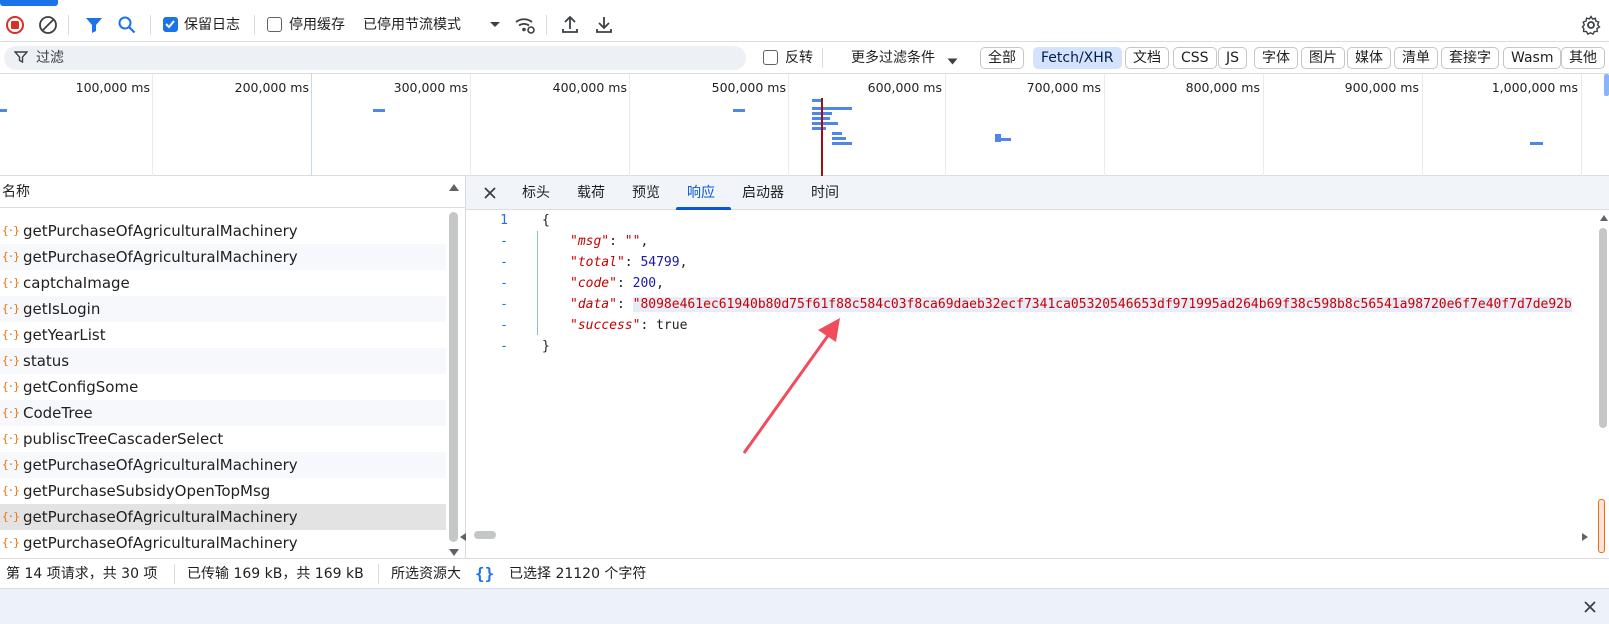 Image resolution: width=1609 pixels, height=624 pixels. Describe the element at coordinates (1606, 85) in the screenshot. I see `timeline-handle` at that location.